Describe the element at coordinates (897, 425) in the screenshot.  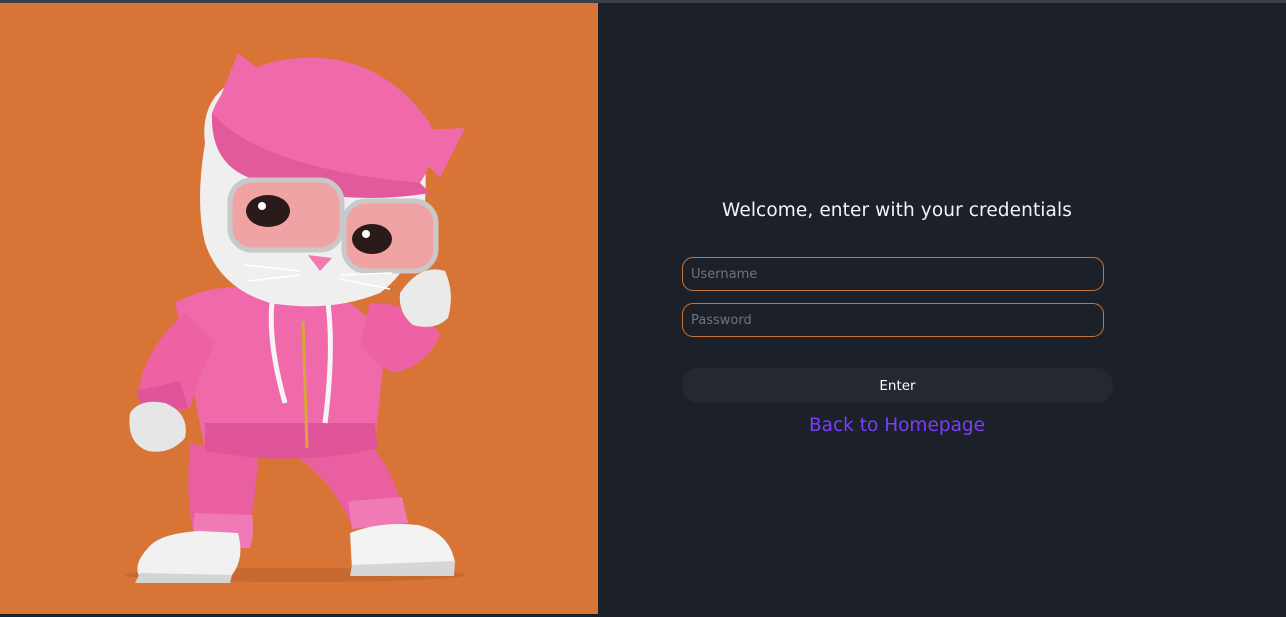
I see `back-to-homepage-link: Back to Homepage` at that location.